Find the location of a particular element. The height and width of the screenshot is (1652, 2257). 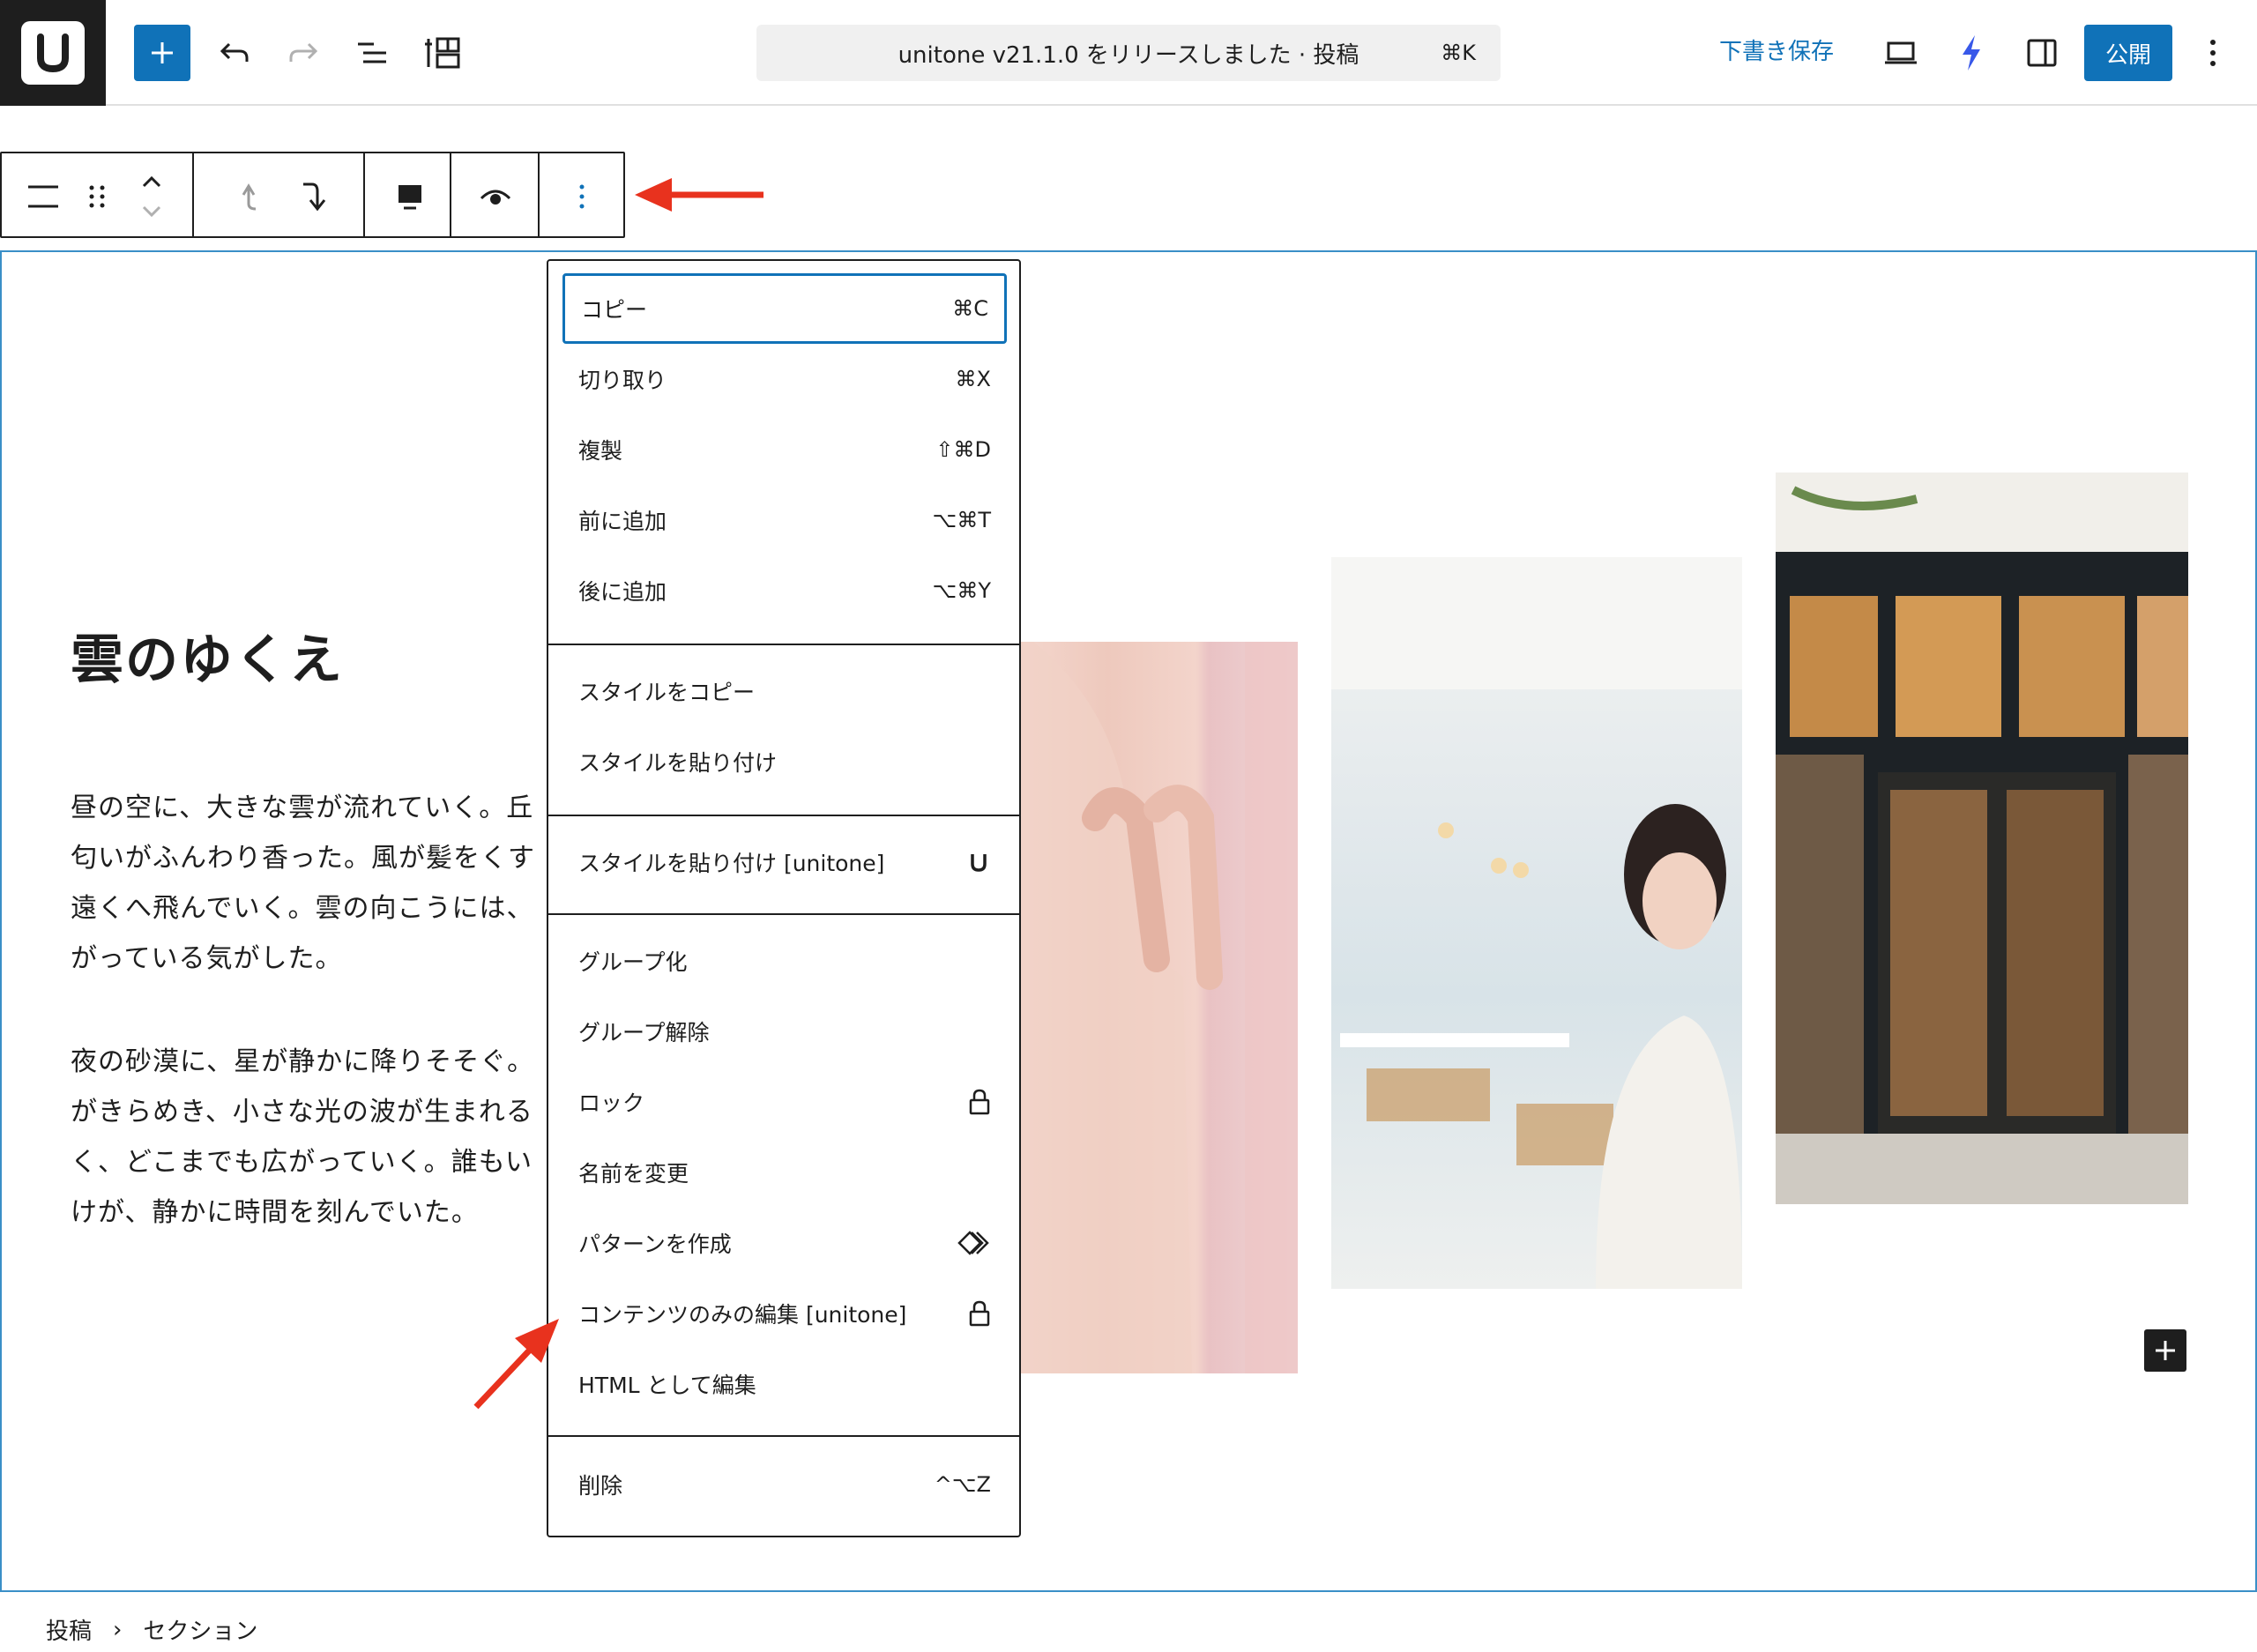

block-inserter-layout-button is located at coordinates (443, 53).